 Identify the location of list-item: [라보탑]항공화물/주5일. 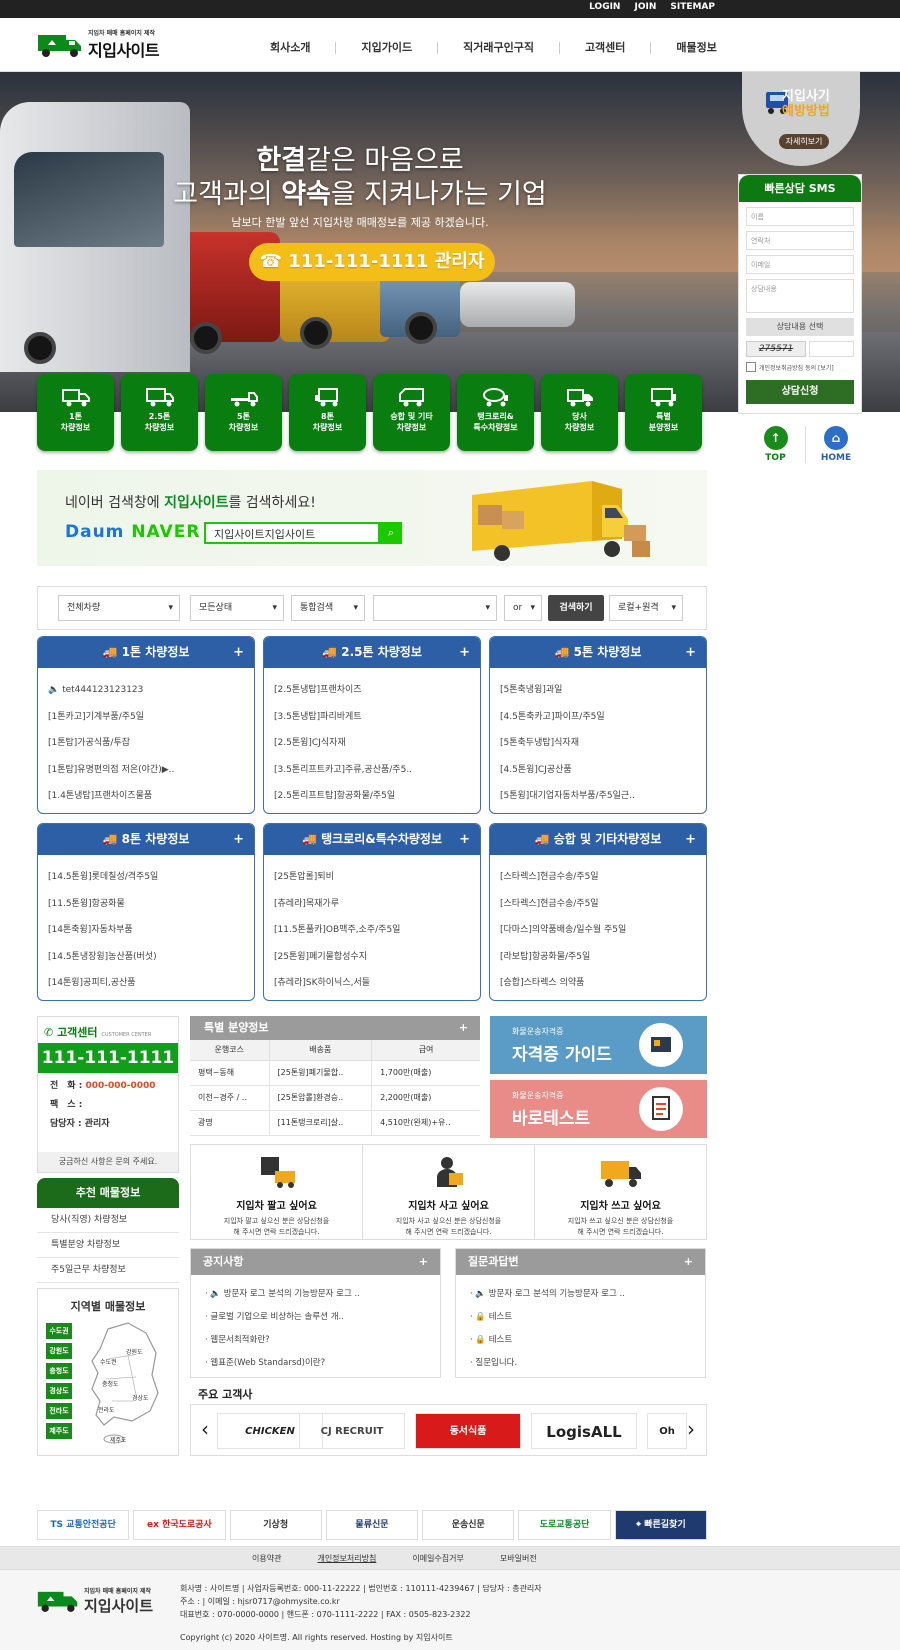
(598, 957).